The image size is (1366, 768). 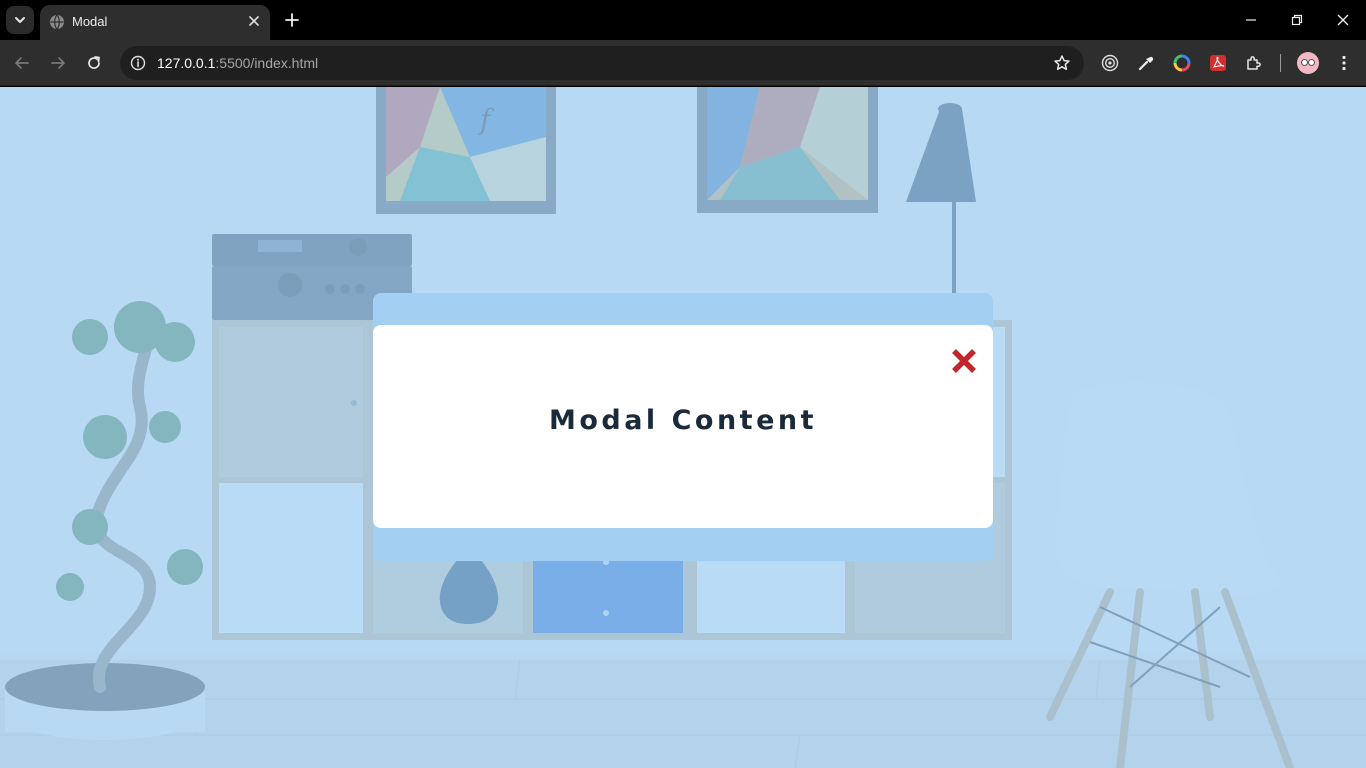 I want to click on tab-search-button, so click(x=20, y=20).